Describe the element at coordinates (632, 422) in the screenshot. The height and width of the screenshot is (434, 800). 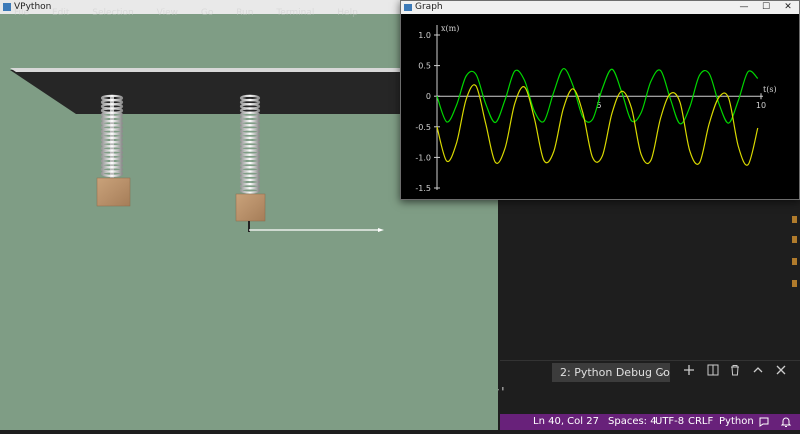
I see `indentation-status: Spaces: 4` at that location.